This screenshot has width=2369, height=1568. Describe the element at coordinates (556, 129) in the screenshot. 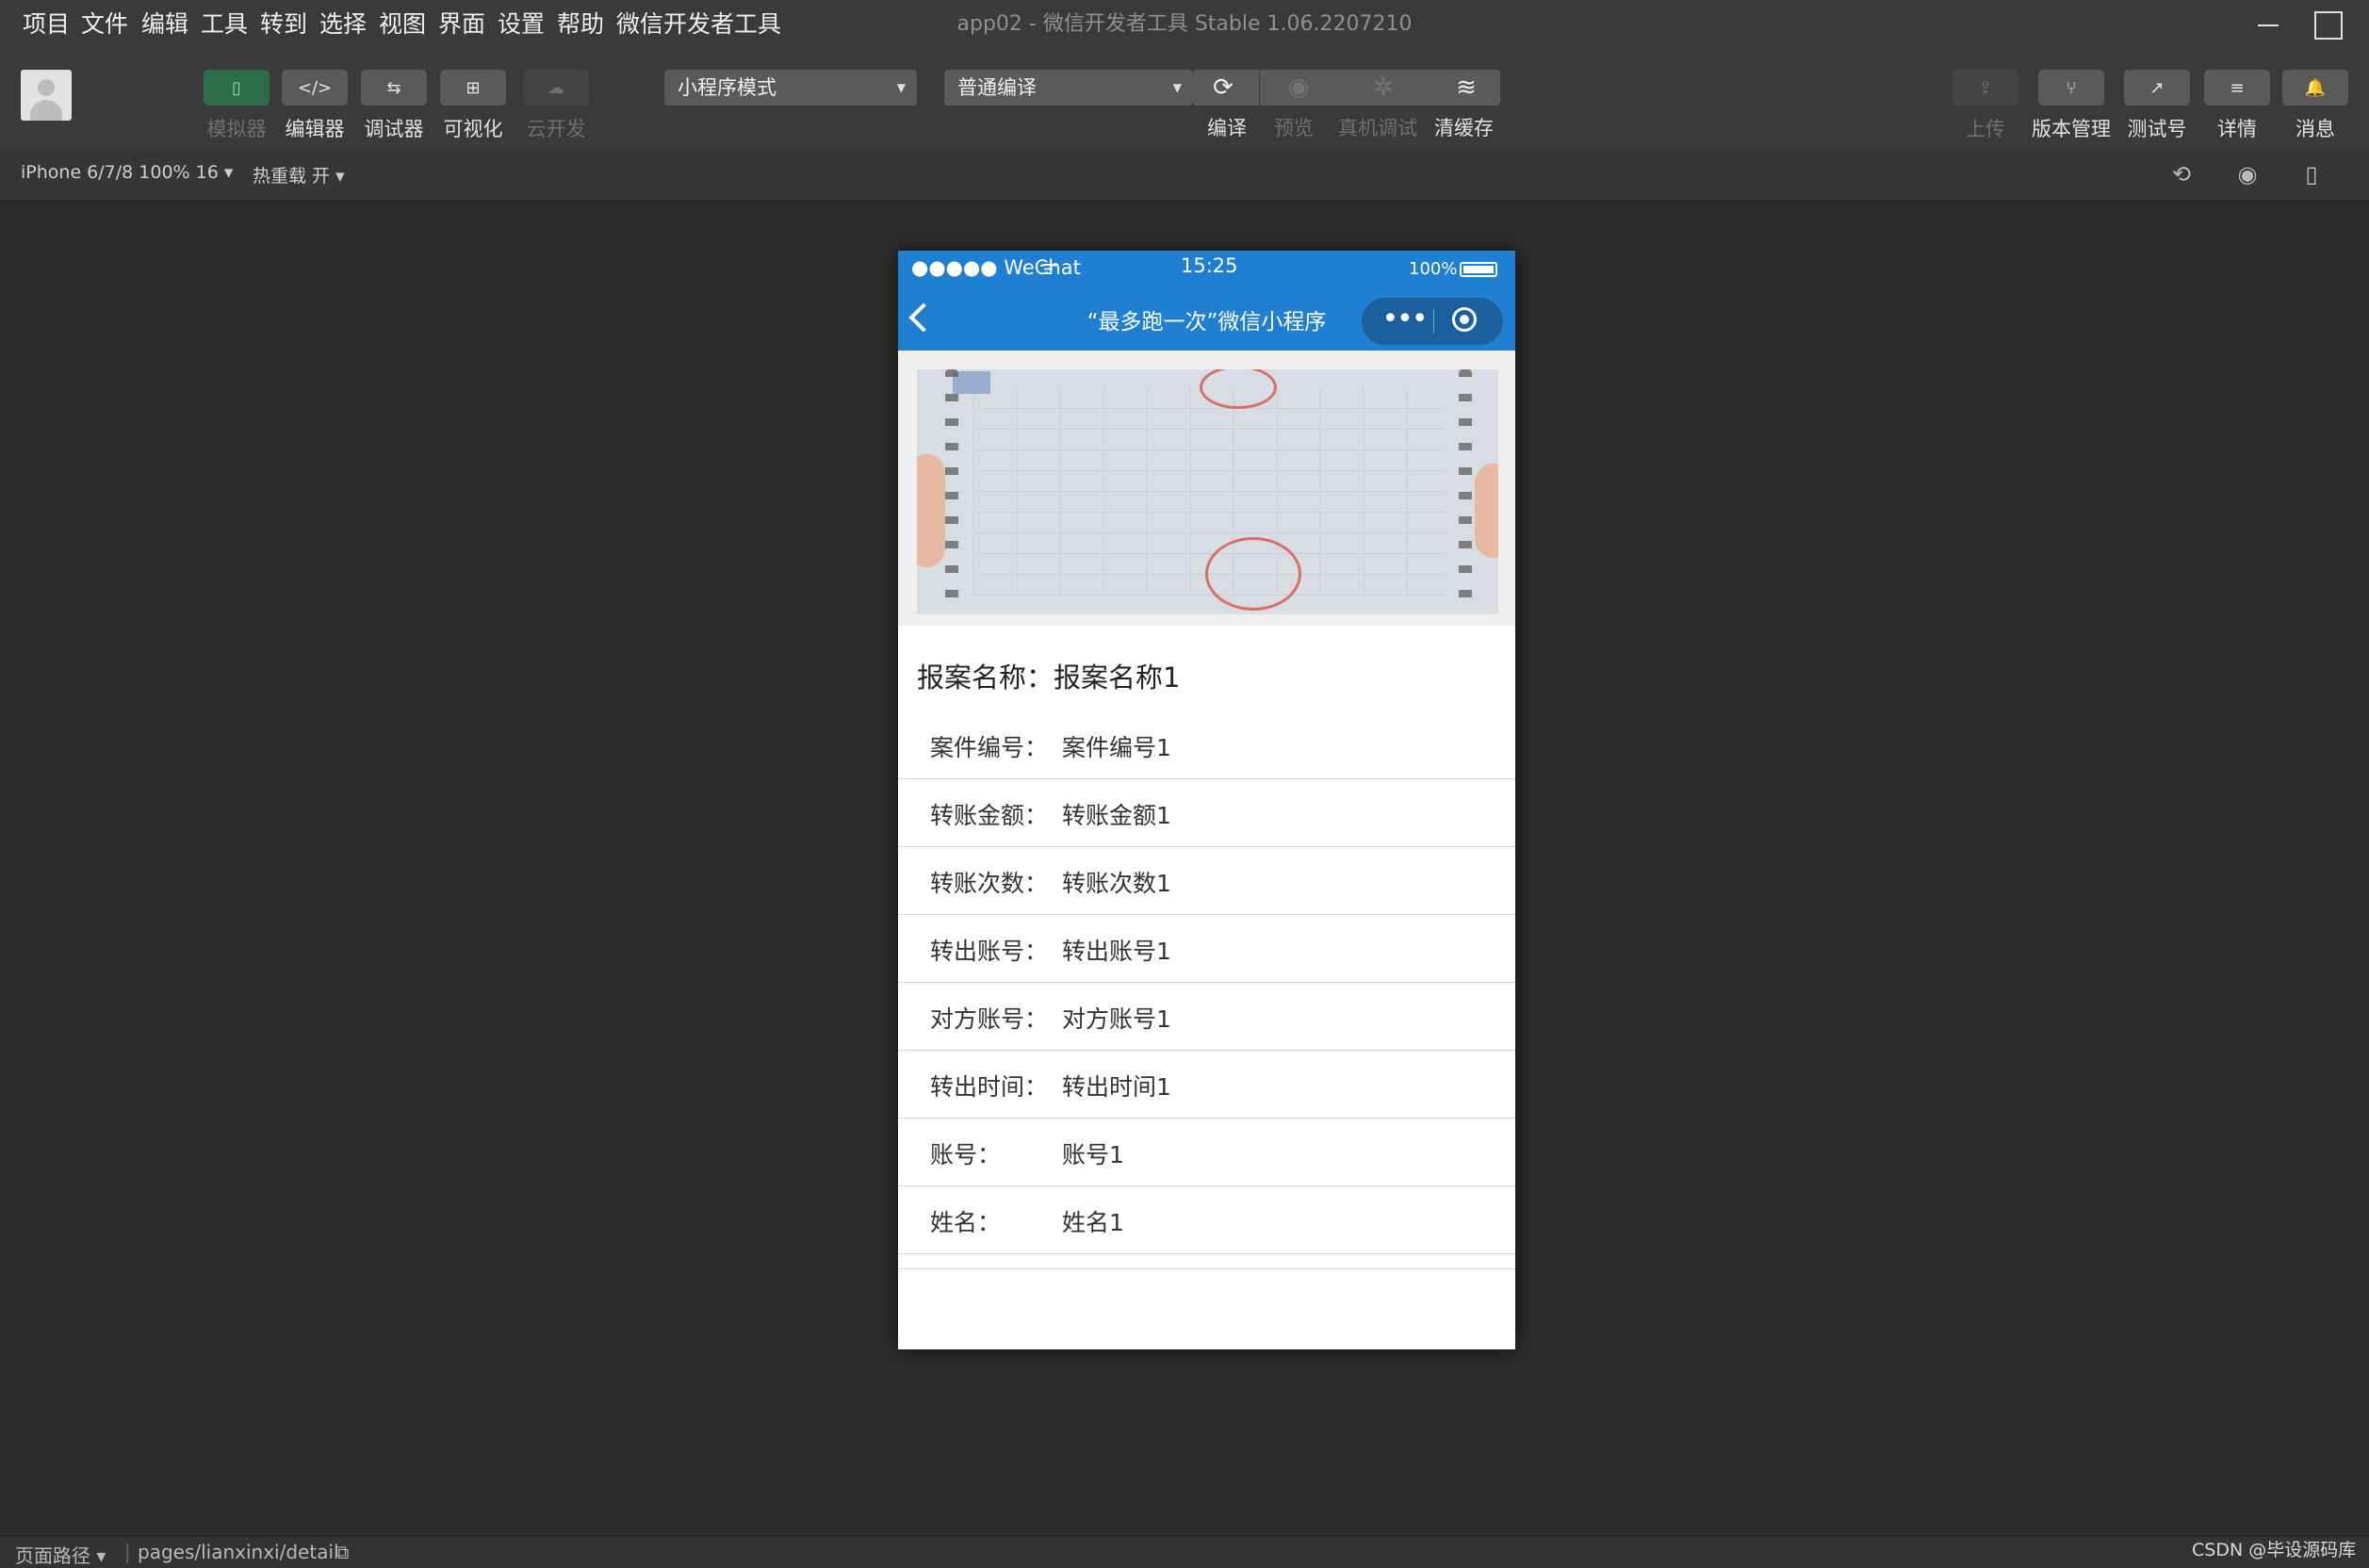

I see `tool-cloud-label: 云开发` at that location.